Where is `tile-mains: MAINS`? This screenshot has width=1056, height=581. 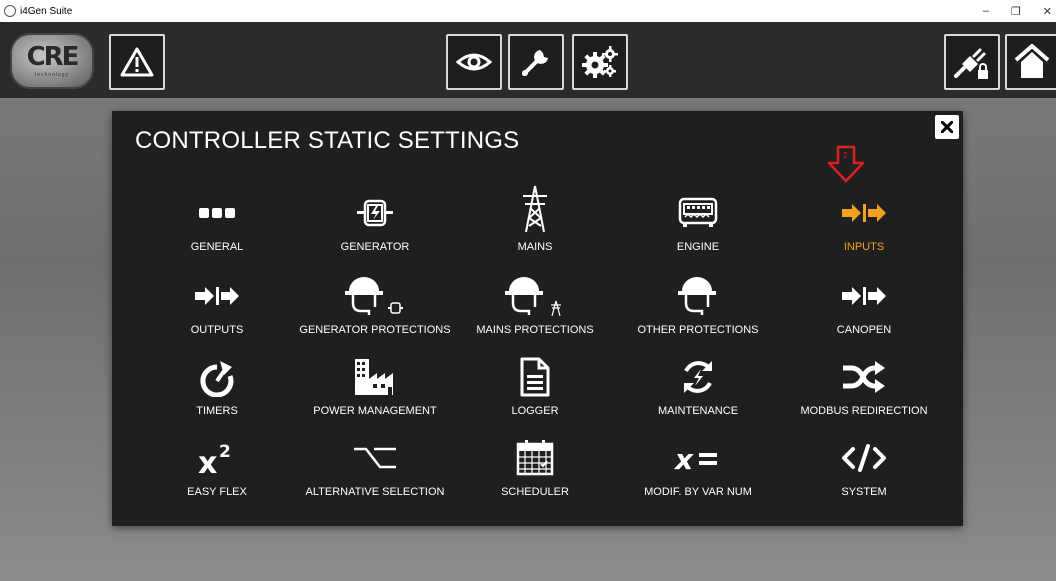
tile-mains: MAINS is located at coordinates (535, 217).